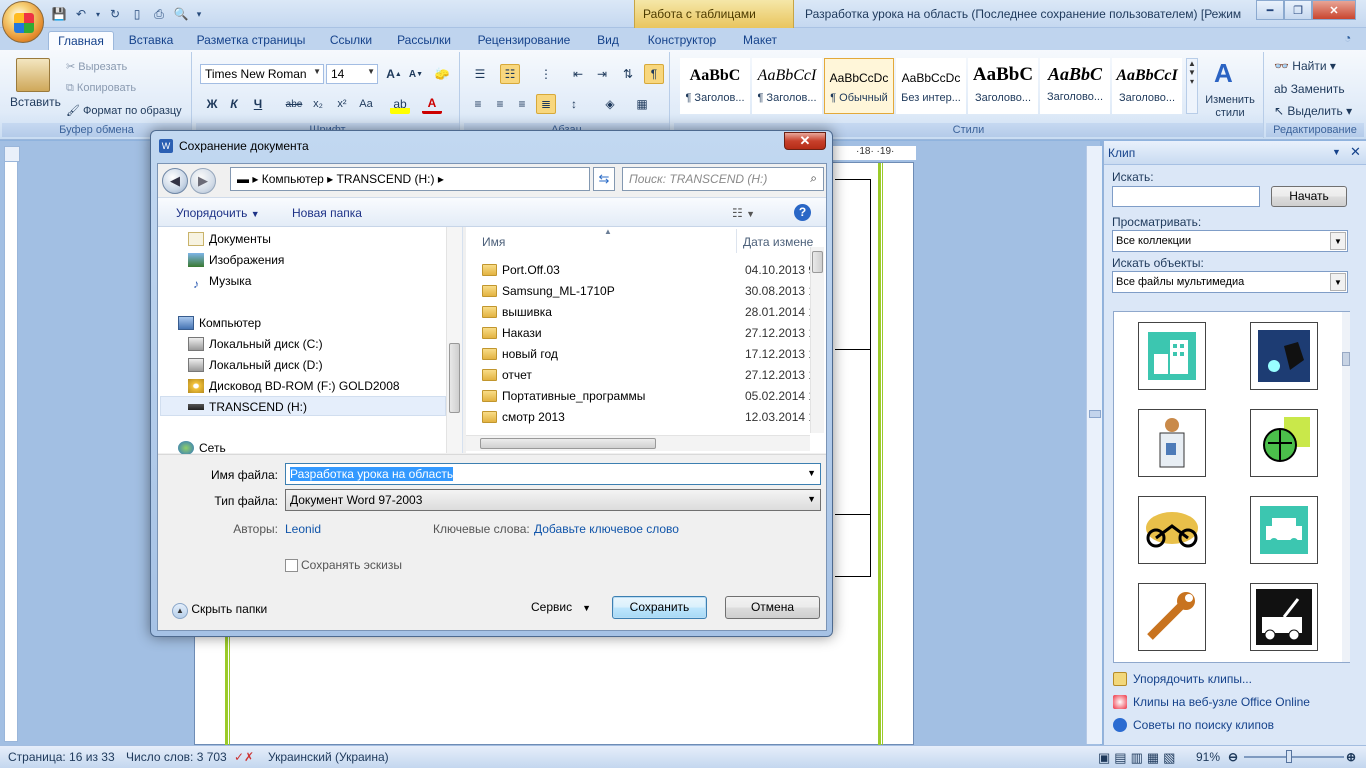 The height and width of the screenshot is (768, 1366). Describe the element at coordinates (318, 104) in the screenshot. I see `subscript-button: x₂` at that location.